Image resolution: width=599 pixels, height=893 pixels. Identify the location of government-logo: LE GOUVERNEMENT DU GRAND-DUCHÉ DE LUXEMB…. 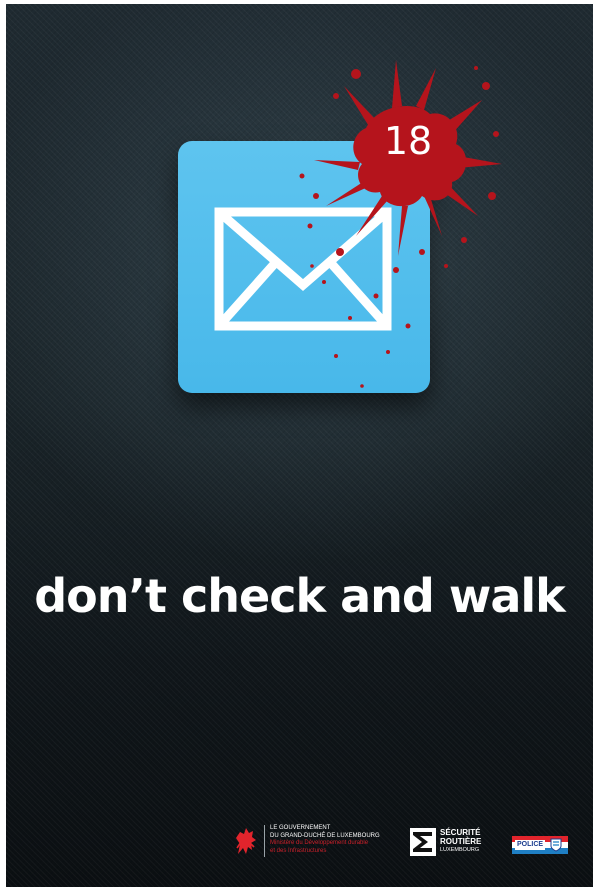
(308, 841).